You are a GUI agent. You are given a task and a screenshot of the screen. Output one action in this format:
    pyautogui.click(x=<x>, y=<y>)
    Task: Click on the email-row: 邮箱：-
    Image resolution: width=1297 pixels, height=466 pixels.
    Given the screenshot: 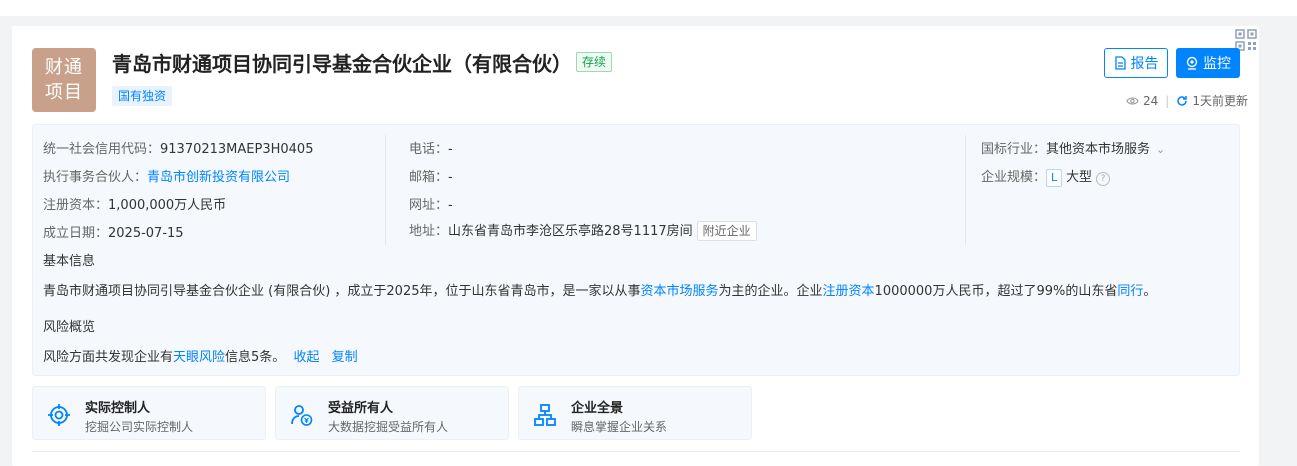 What is the action you would take?
    pyautogui.click(x=431, y=175)
    